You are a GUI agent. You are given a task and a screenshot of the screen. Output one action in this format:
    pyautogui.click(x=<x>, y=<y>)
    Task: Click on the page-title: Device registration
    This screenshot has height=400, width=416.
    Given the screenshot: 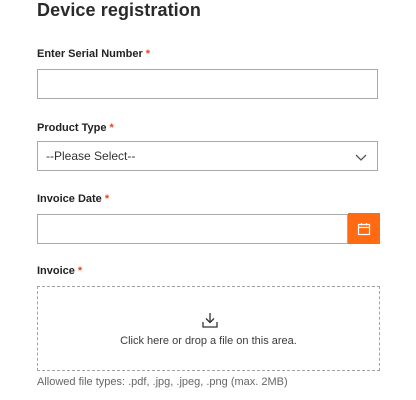 What is the action you would take?
    pyautogui.click(x=119, y=10)
    